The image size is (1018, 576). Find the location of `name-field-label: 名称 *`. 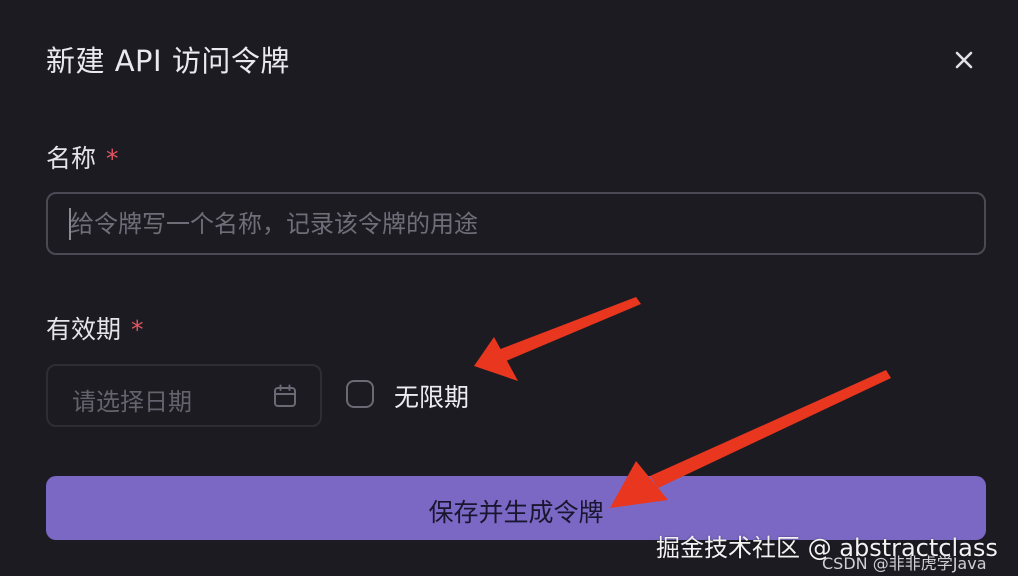

name-field-label: 名称 * is located at coordinates (82, 157).